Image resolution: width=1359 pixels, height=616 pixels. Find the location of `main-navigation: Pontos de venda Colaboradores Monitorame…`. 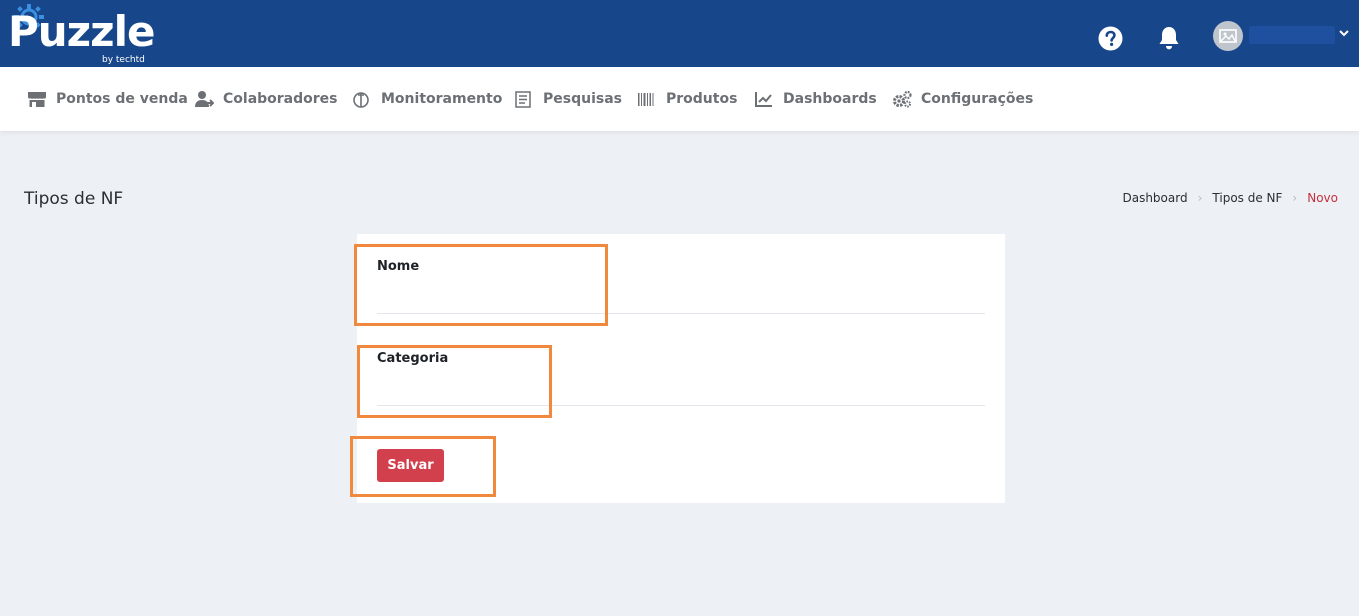

main-navigation: Pontos de venda Colaboradores Monitorame… is located at coordinates (679, 99).